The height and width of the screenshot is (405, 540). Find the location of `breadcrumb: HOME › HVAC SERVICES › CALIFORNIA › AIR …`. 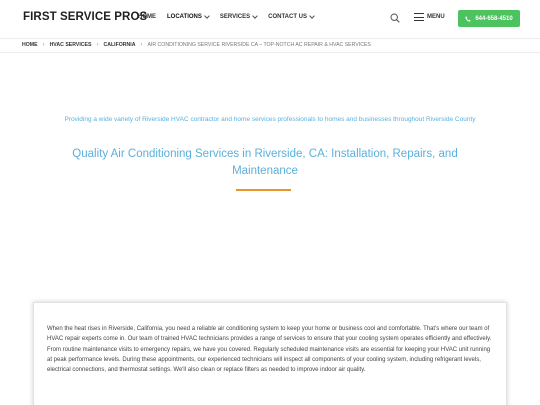

breadcrumb: HOME › HVAC SERVICES › CALIFORNIA › AIR … is located at coordinates (196, 45).